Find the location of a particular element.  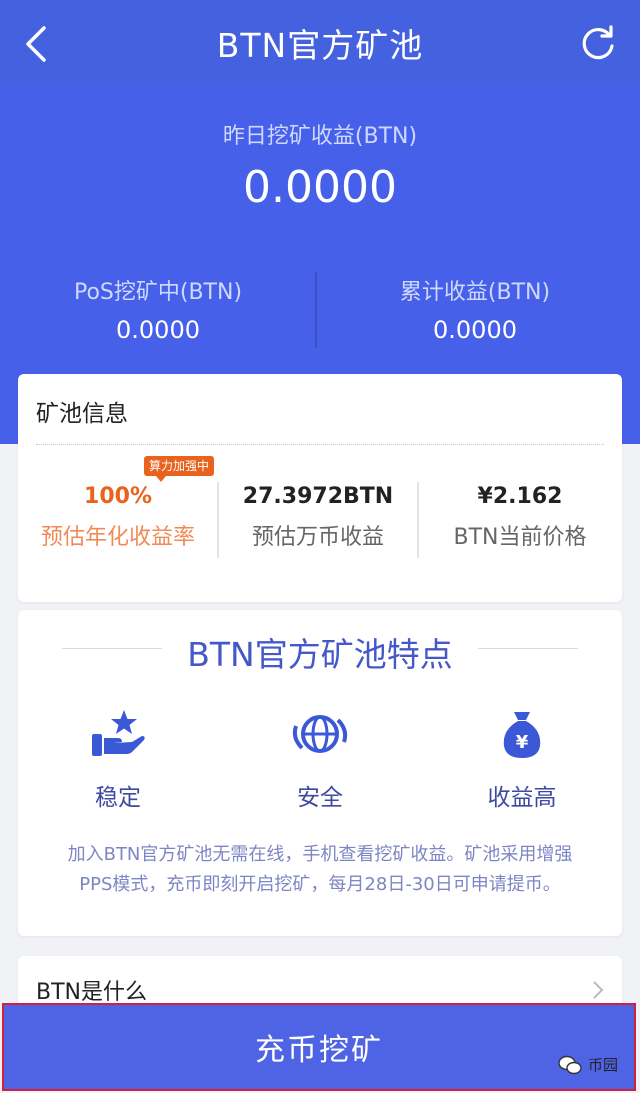

annual-yield-stat: 100% 预估年化收益率 is located at coordinates (118, 517).